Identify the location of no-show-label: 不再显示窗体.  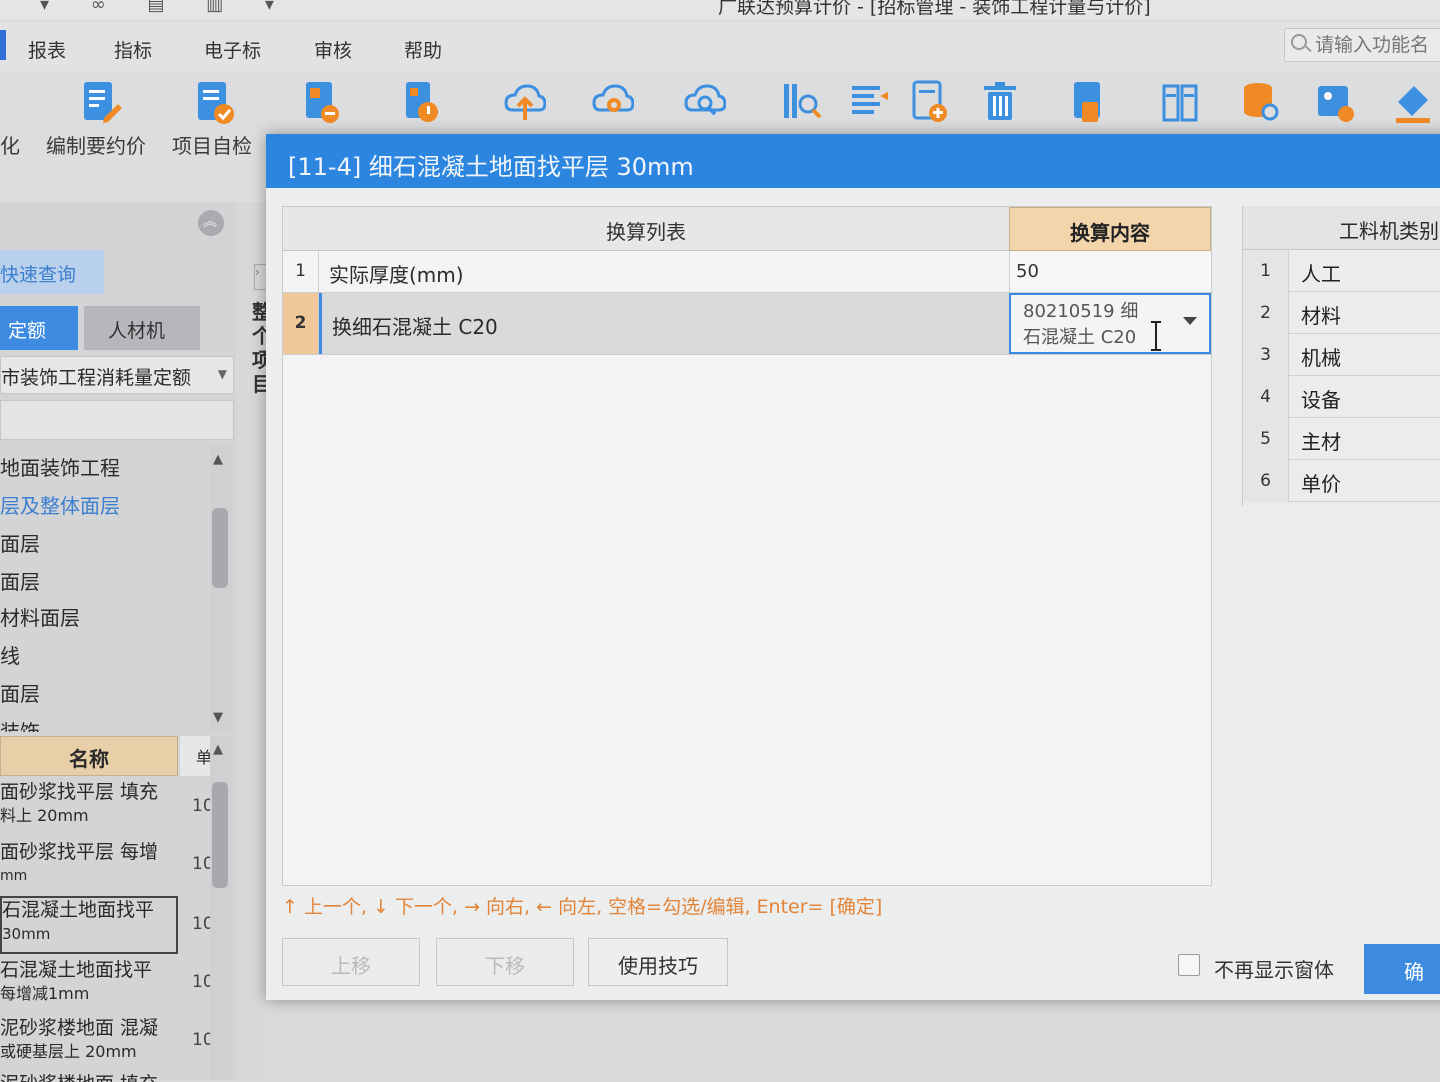
(1274, 970).